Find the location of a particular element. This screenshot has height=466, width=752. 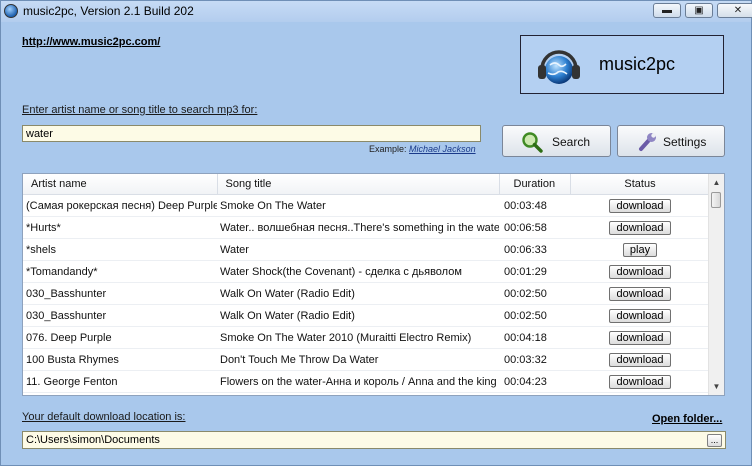

duration-cell: 00:06:58 is located at coordinates (534, 227).